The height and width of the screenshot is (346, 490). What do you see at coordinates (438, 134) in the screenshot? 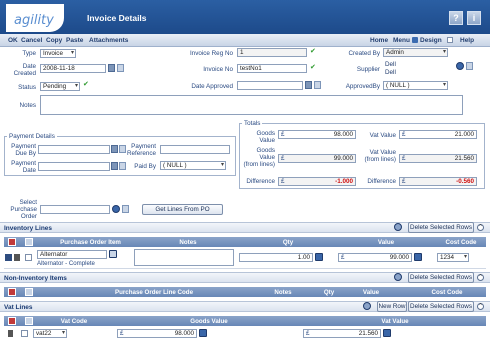
I see `vat-value-field: £21.000` at bounding box center [438, 134].